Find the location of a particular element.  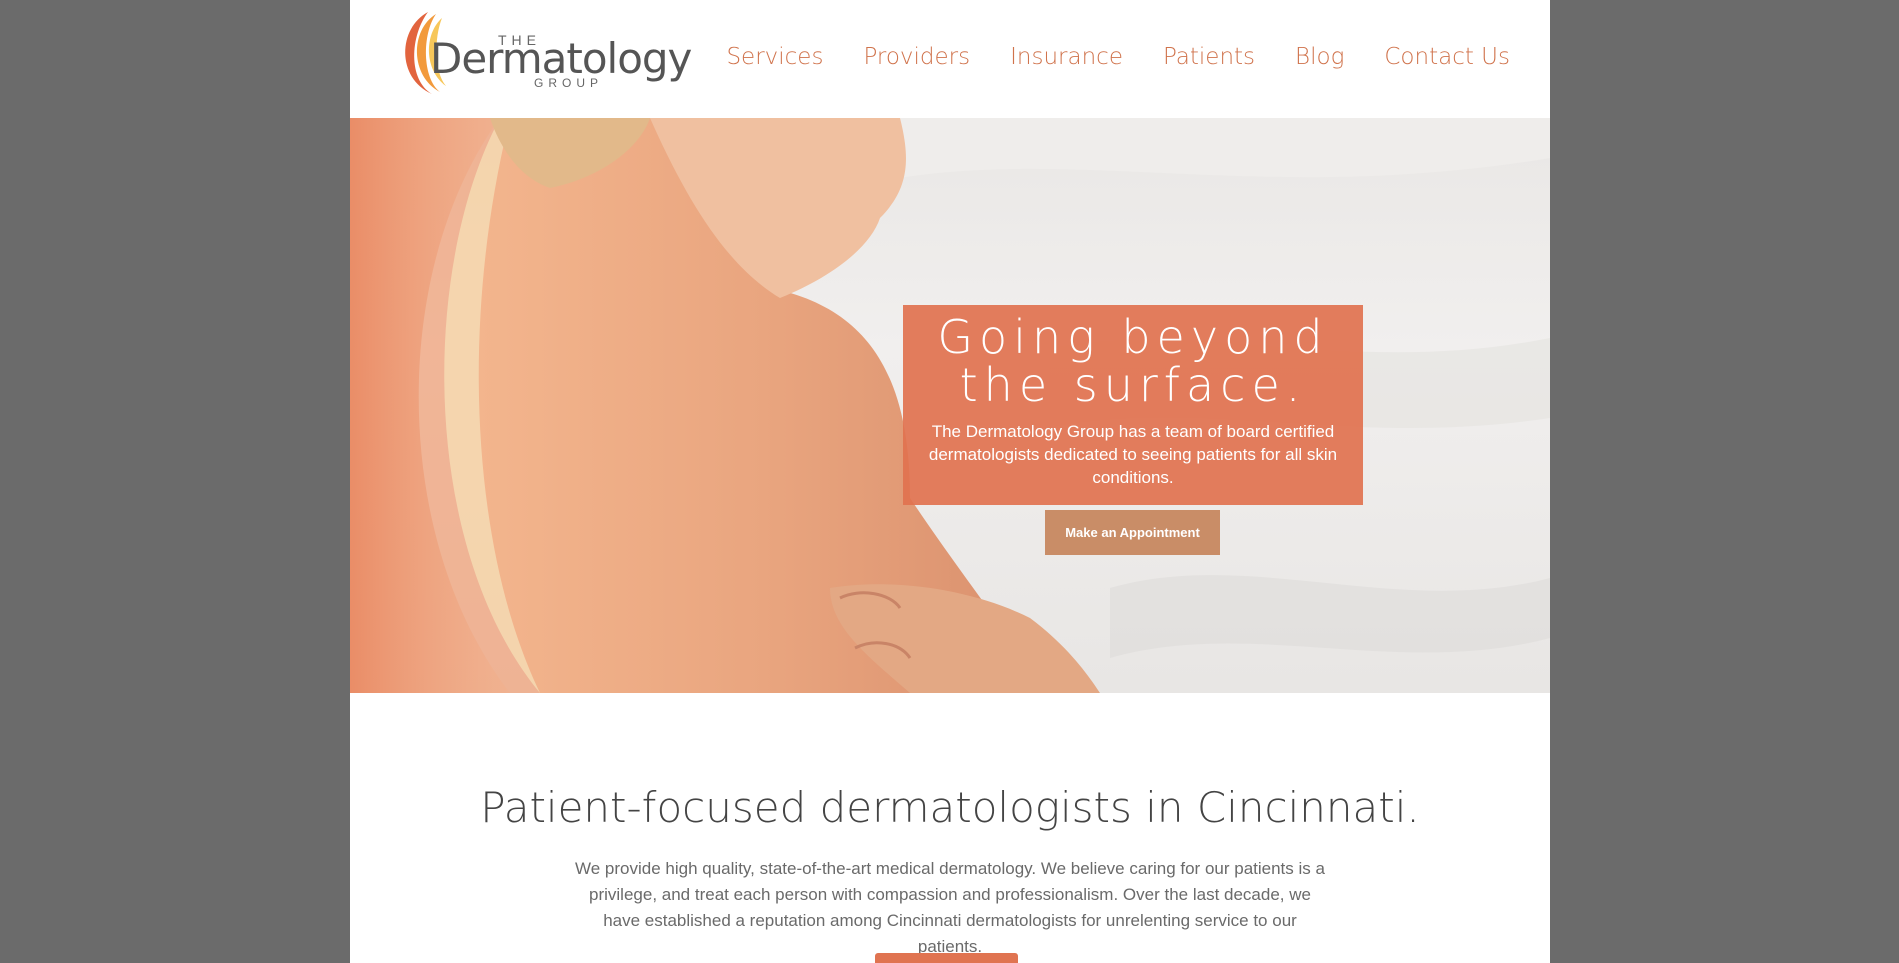

hero-title: Going beyond the surface. is located at coordinates (1133, 361).